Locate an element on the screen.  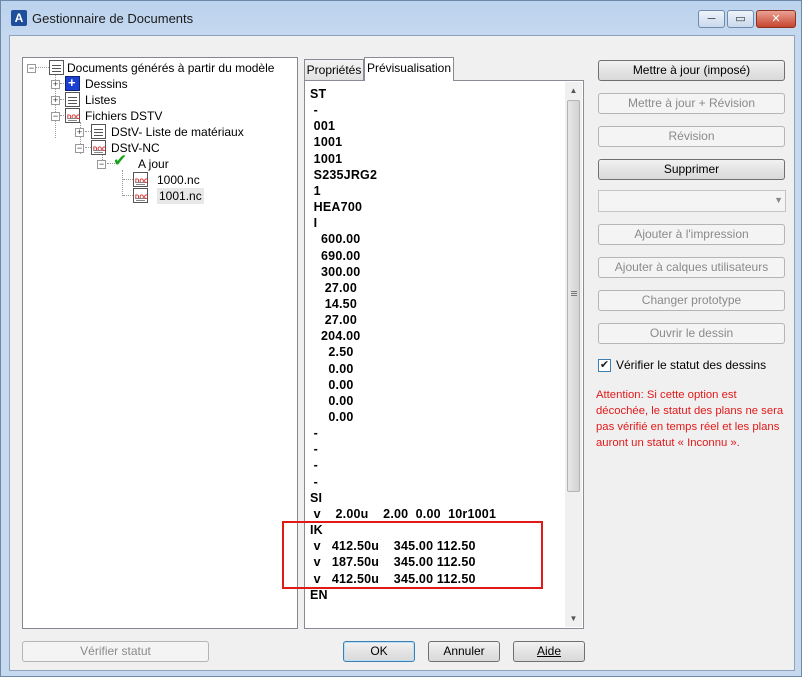
scroll-up-arrow-icon: ▲ is located at coordinates (573, 90).